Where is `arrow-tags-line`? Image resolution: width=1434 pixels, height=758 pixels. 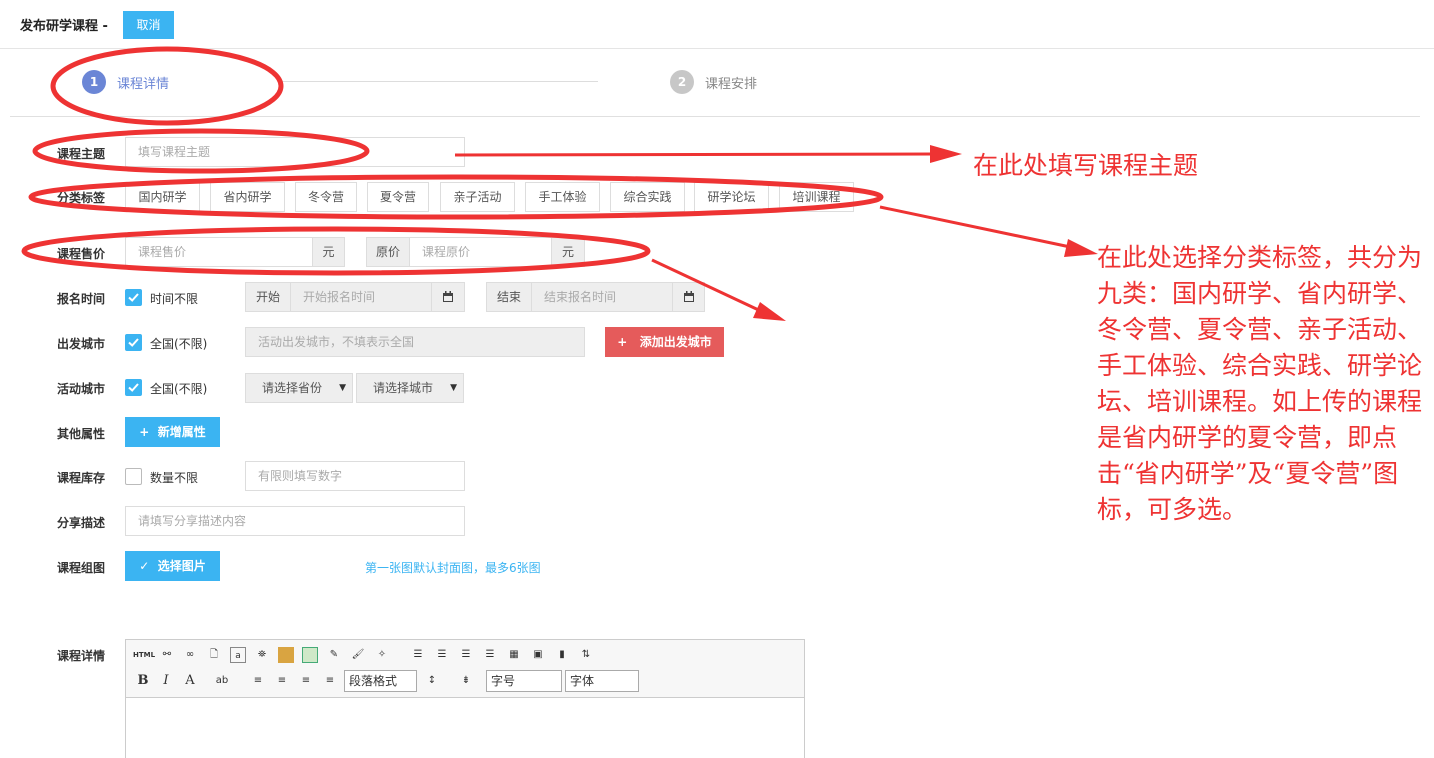 arrow-tags-line is located at coordinates (977, 227).